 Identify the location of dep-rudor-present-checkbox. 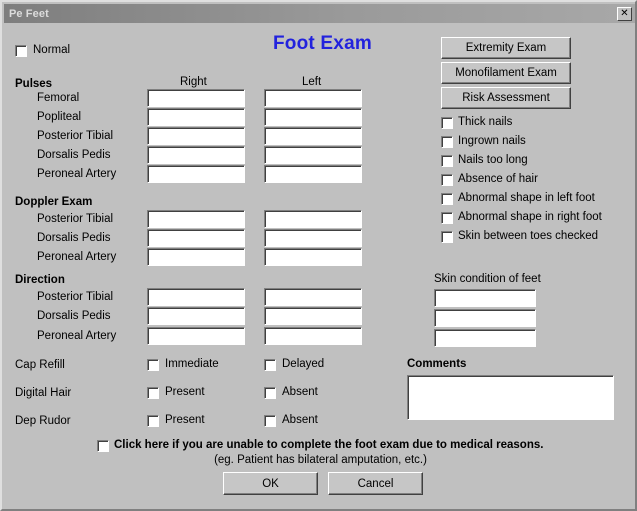
(153, 421).